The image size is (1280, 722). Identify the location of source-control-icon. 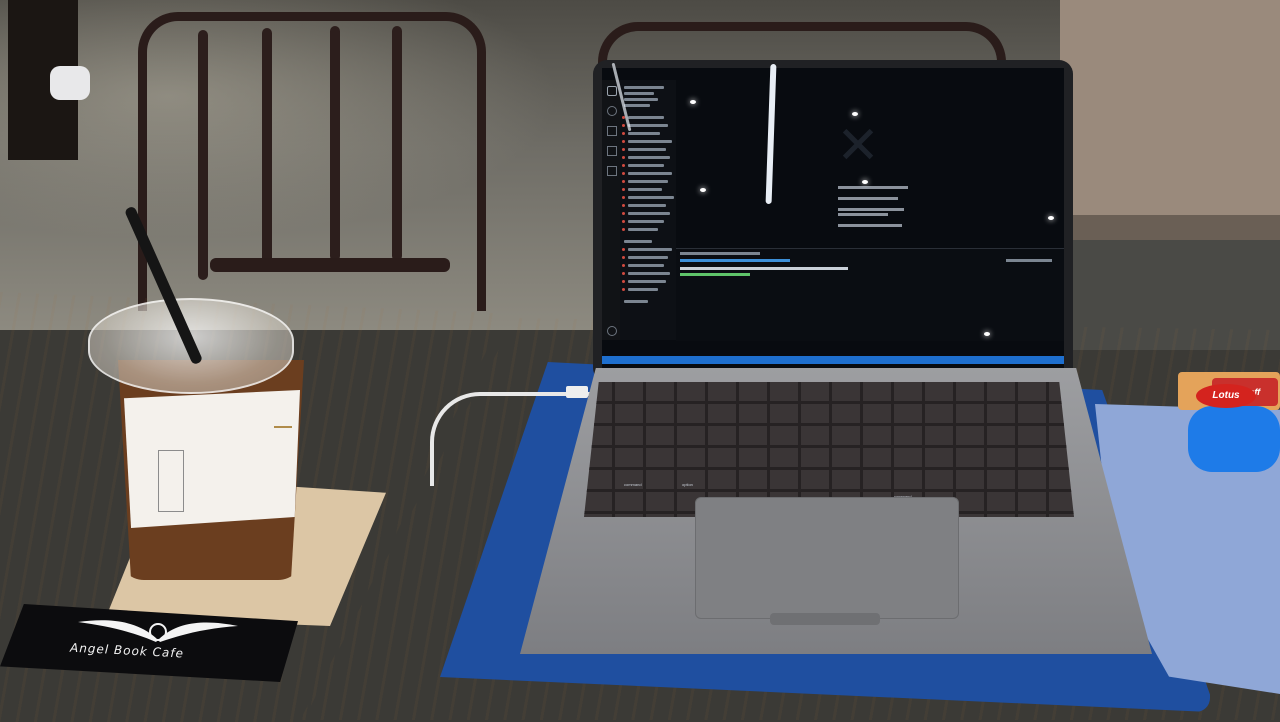
(612, 131).